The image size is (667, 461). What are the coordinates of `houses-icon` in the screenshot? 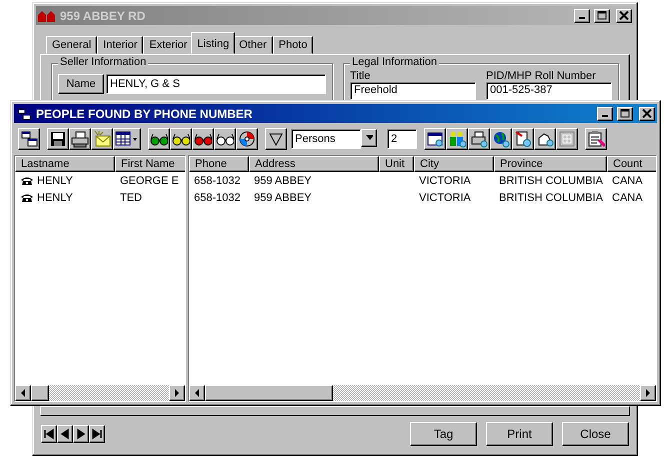 It's located at (47, 16).